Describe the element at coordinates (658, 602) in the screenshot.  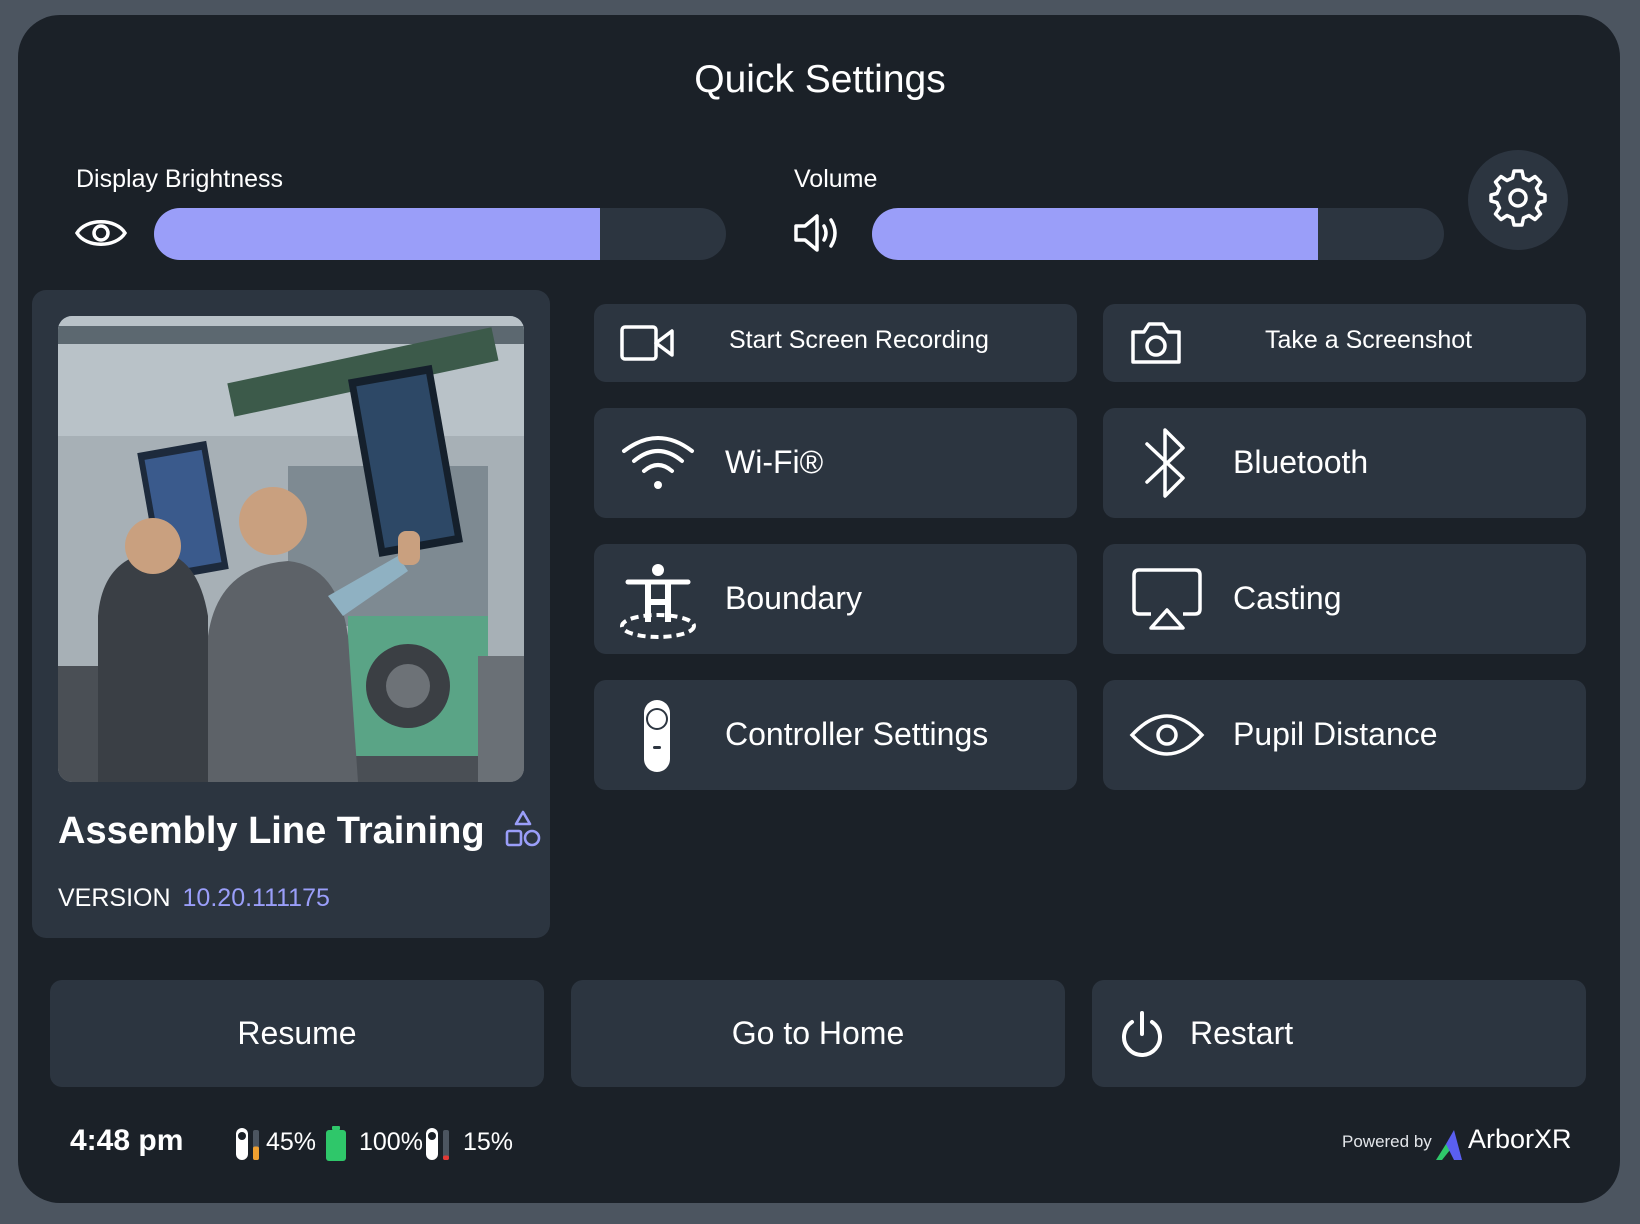
I see `boundary-icon` at that location.